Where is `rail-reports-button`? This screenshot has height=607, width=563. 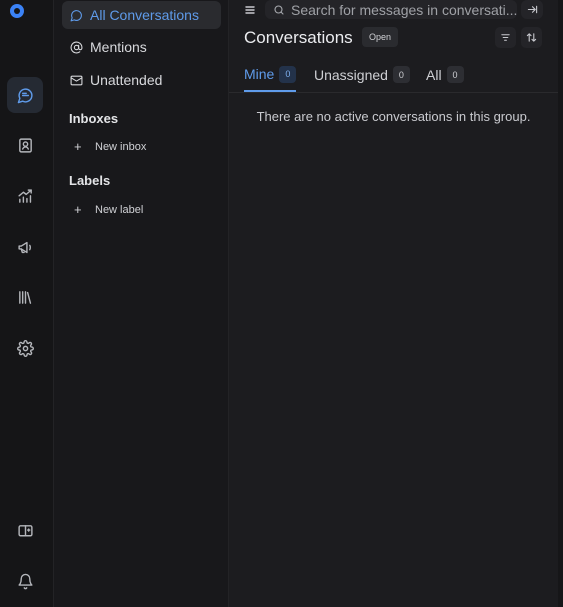 rail-reports-button is located at coordinates (25, 196).